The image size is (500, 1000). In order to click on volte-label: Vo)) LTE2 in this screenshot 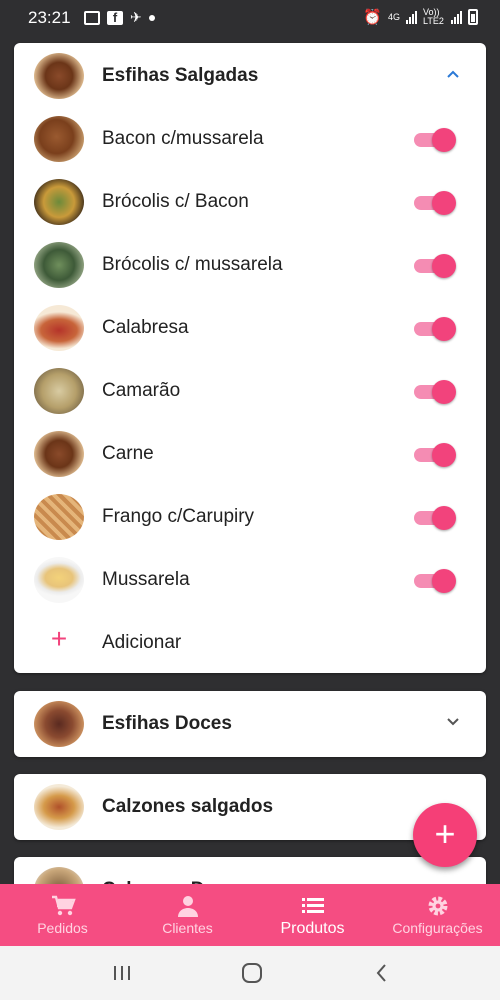, I will do `click(433, 16)`.